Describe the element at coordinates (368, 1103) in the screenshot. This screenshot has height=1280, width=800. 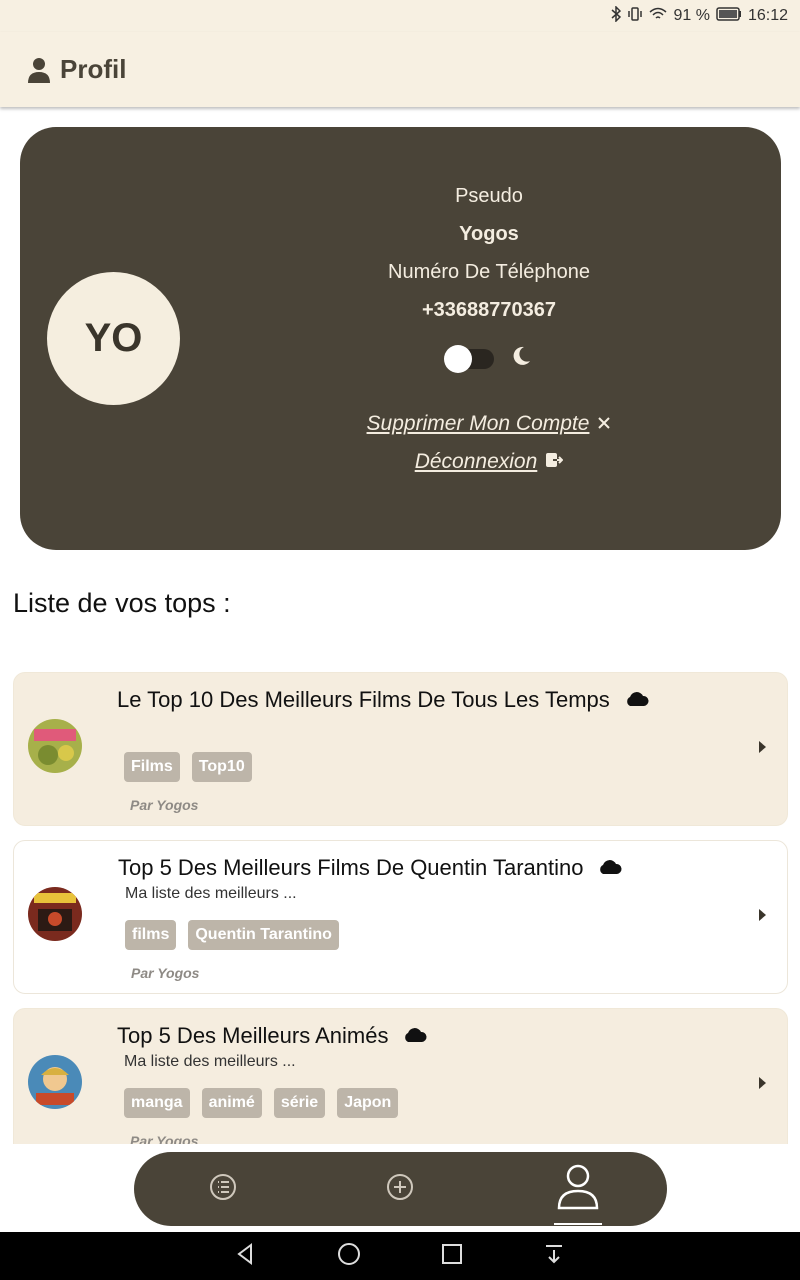
I see `tag: Japon` at that location.